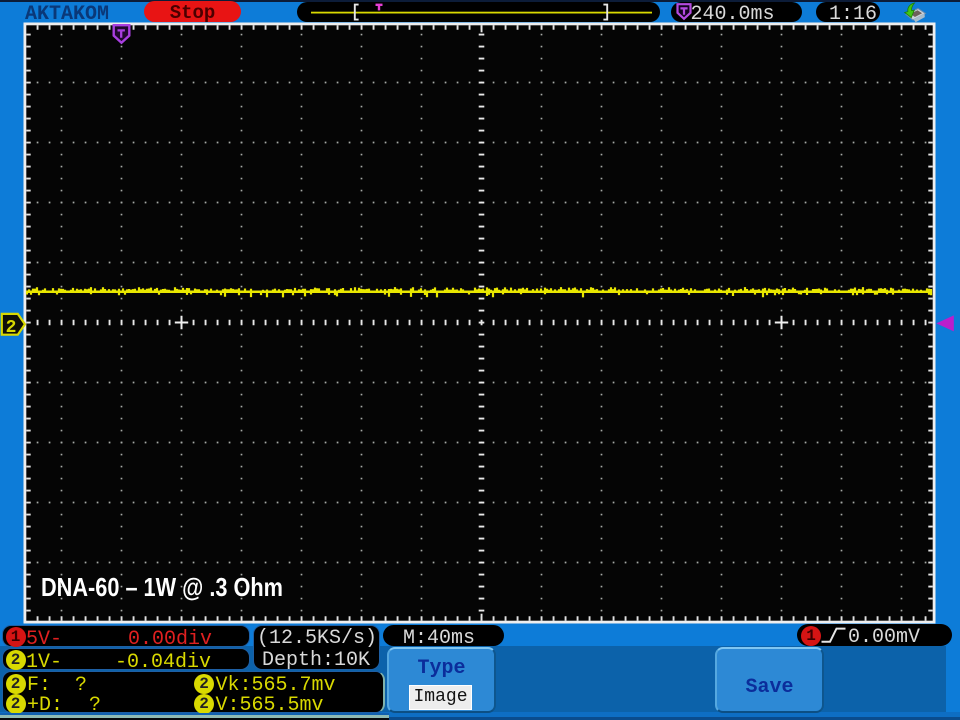  I want to click on svg-text: 2, so click(11, 328).